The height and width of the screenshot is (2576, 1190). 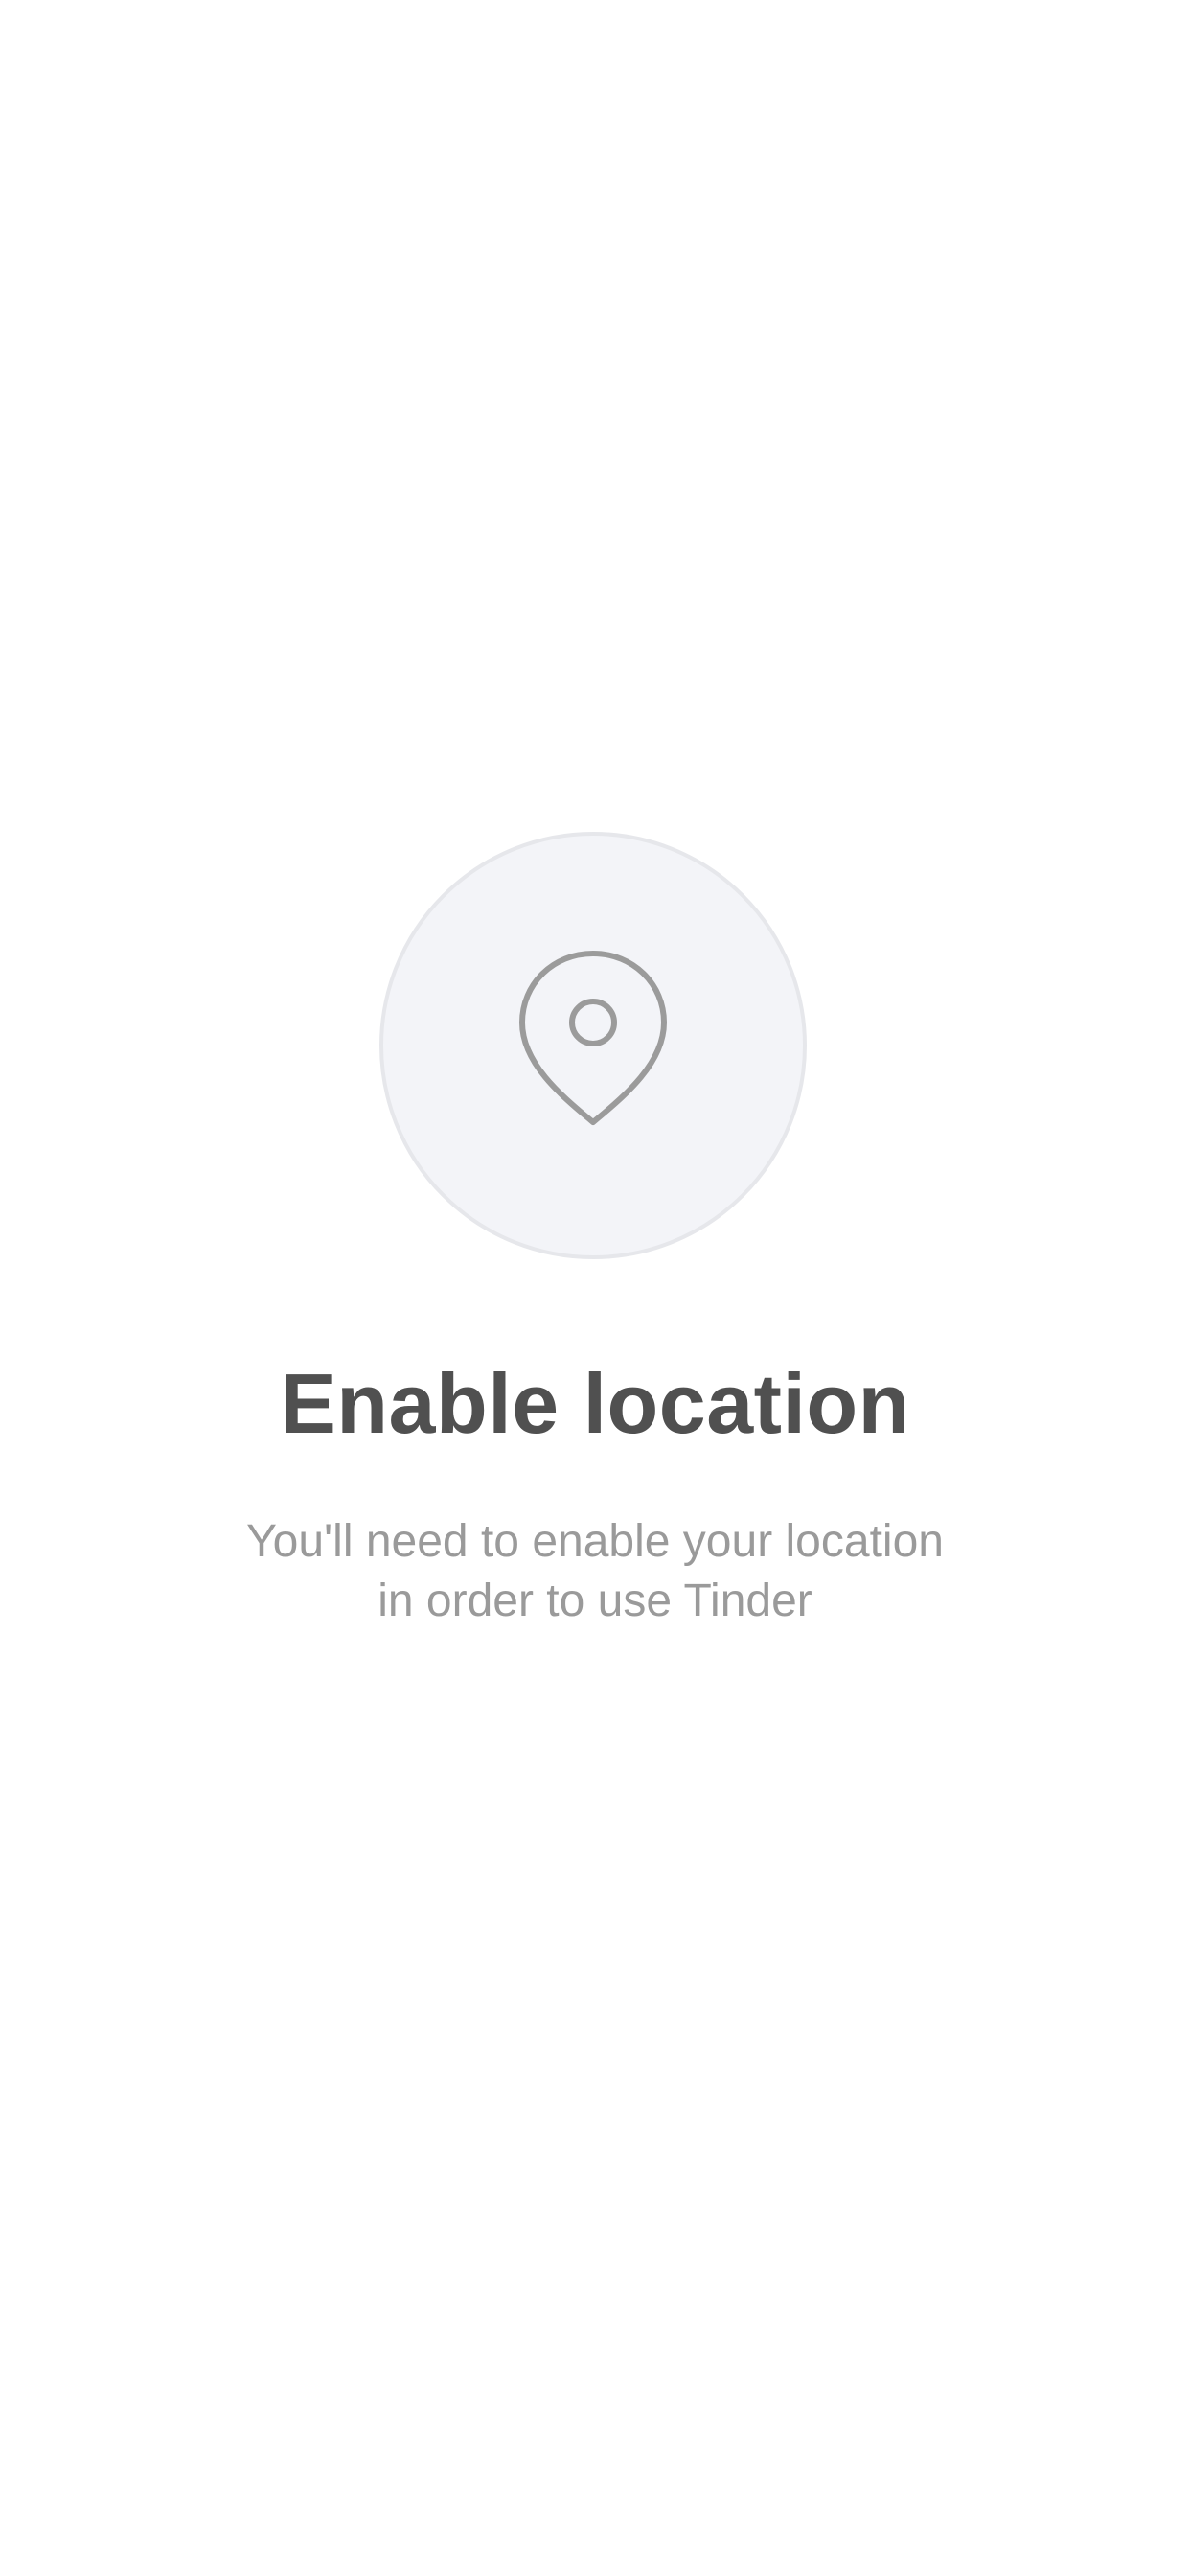 I want to click on location-pin-icon, so click(x=593, y=1038).